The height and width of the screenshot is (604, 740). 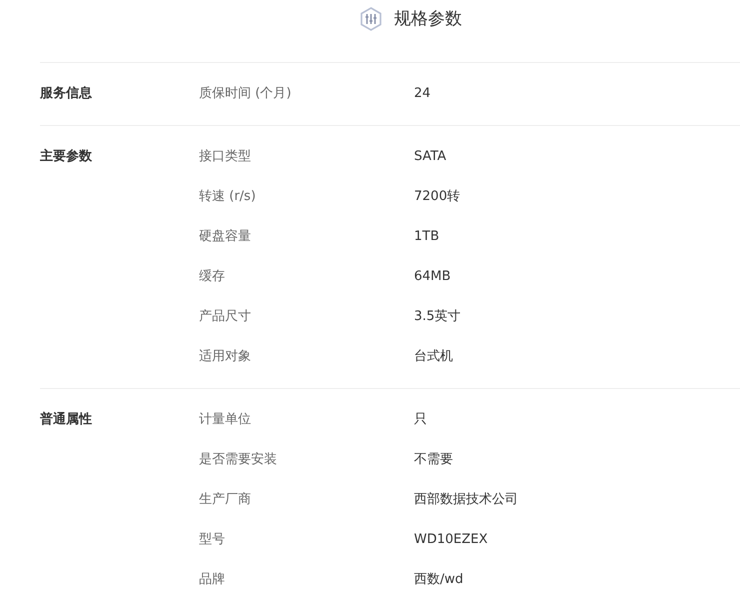 What do you see at coordinates (225, 357) in the screenshot?
I see `spec-name: 适用对象` at bounding box center [225, 357].